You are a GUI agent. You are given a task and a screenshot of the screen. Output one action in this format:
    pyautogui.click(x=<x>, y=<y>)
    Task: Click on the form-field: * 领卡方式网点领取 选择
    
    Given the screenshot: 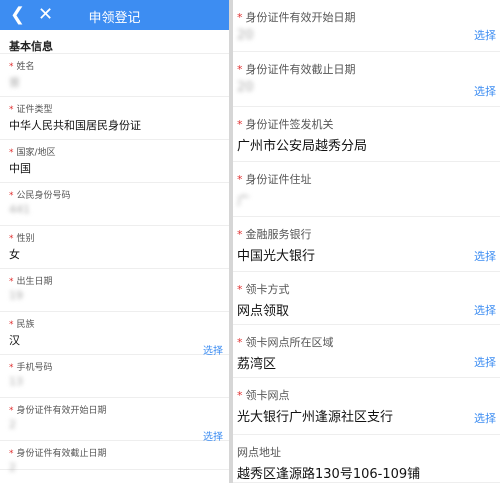 What is the action you would take?
    pyautogui.click(x=366, y=298)
    